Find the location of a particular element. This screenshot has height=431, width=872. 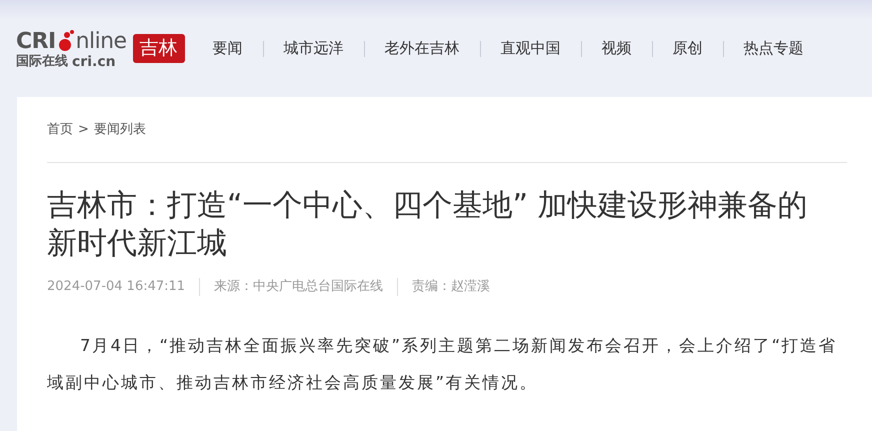

breadcrumb-link: 首页 is located at coordinates (60, 130).